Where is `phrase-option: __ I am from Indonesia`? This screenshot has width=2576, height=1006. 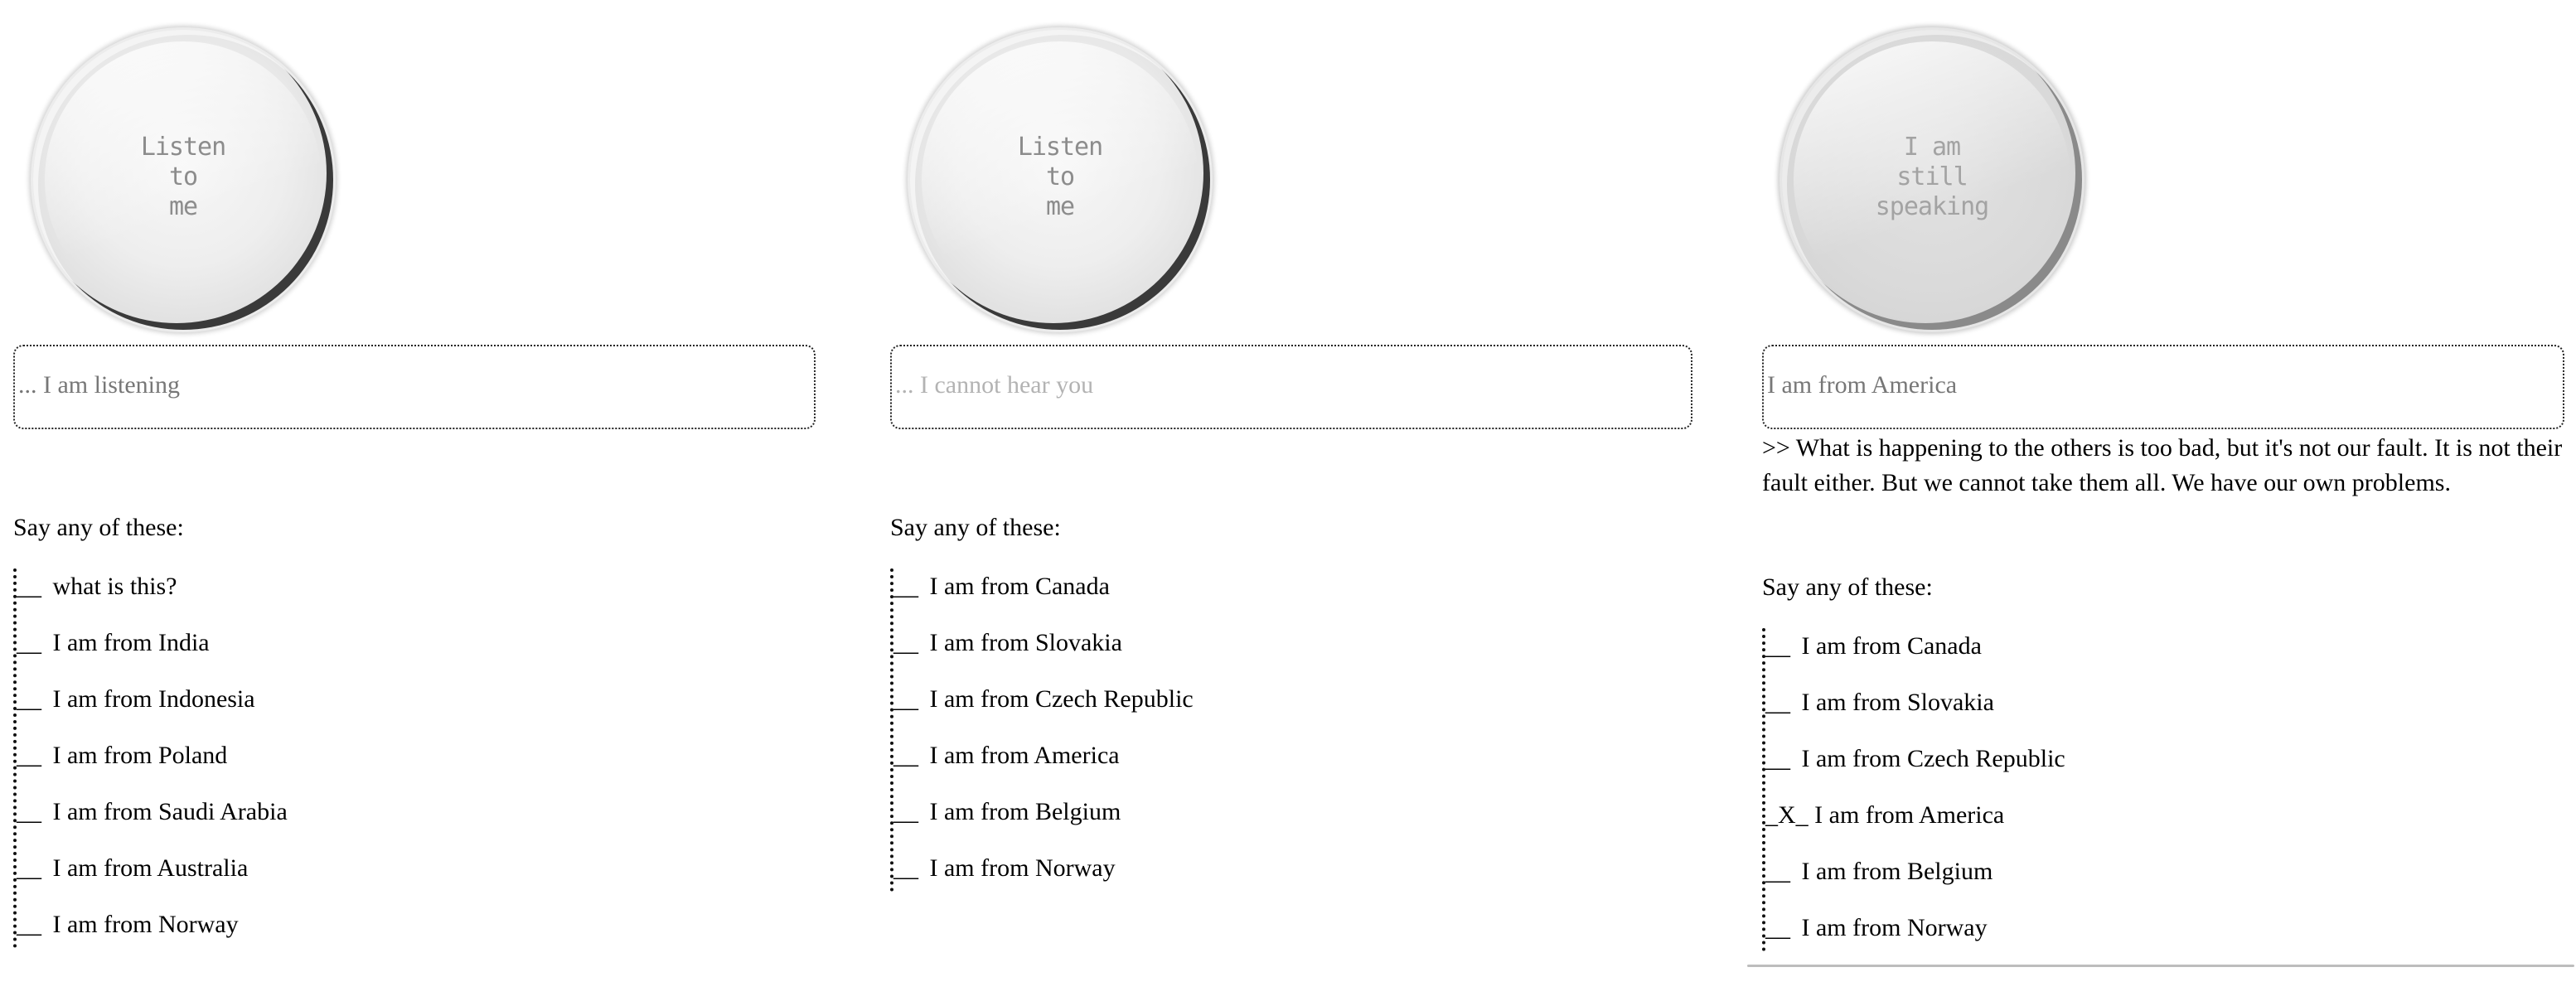 phrase-option: __ I am from Indonesia is located at coordinates (307, 709).